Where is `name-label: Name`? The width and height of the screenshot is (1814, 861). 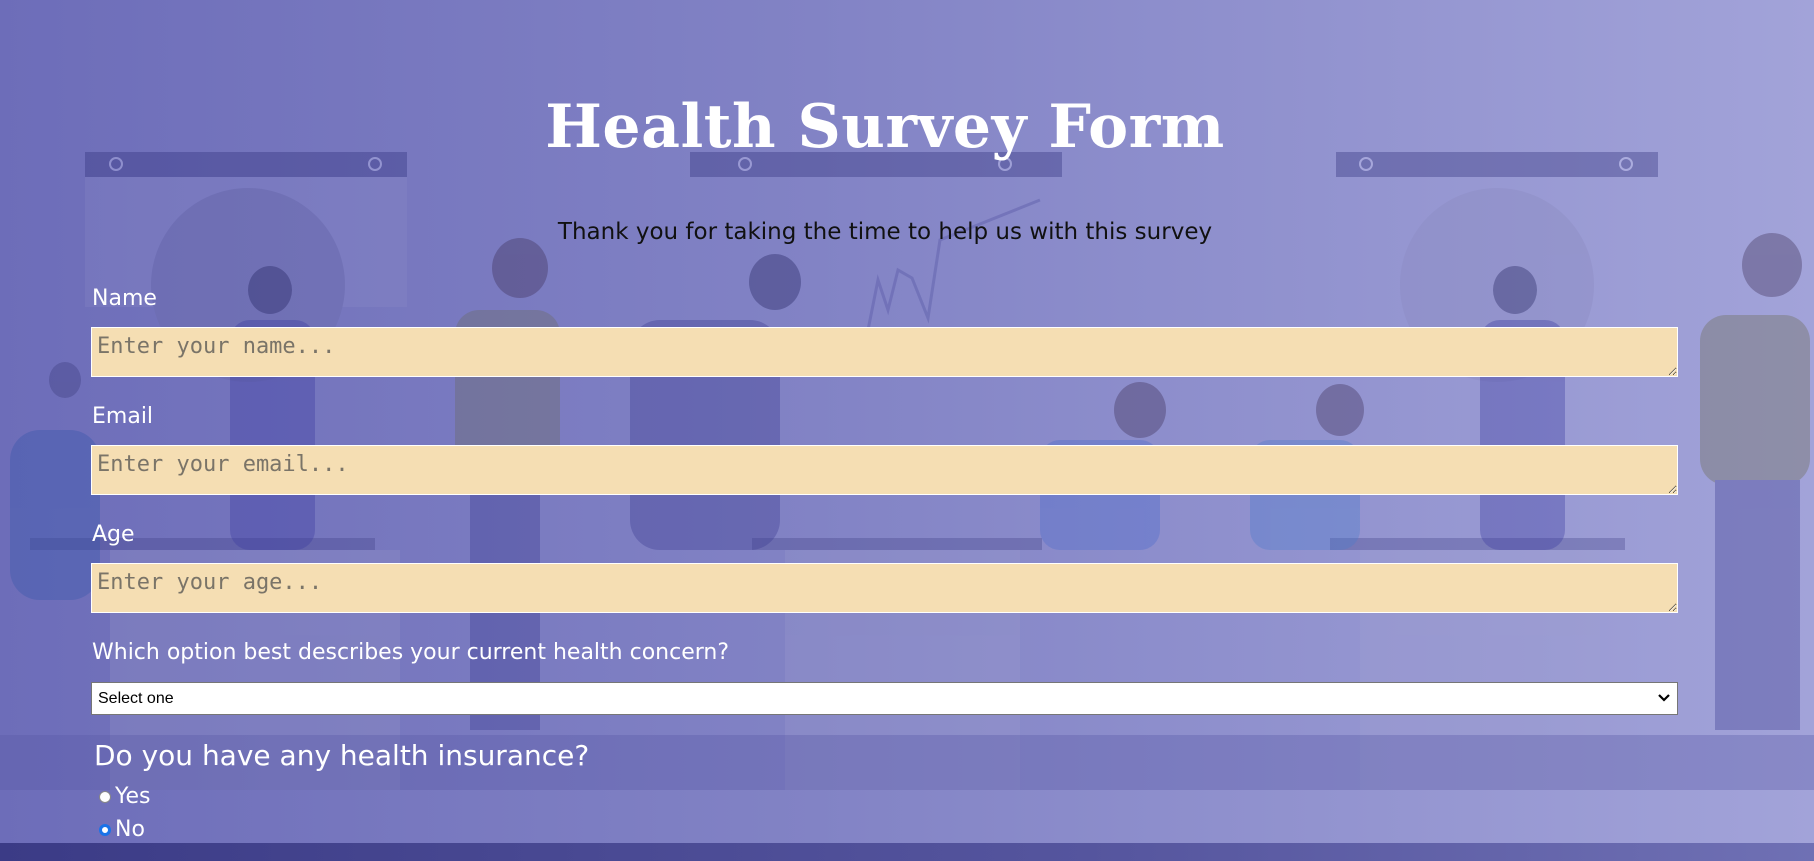
name-label: Name is located at coordinates (124, 298).